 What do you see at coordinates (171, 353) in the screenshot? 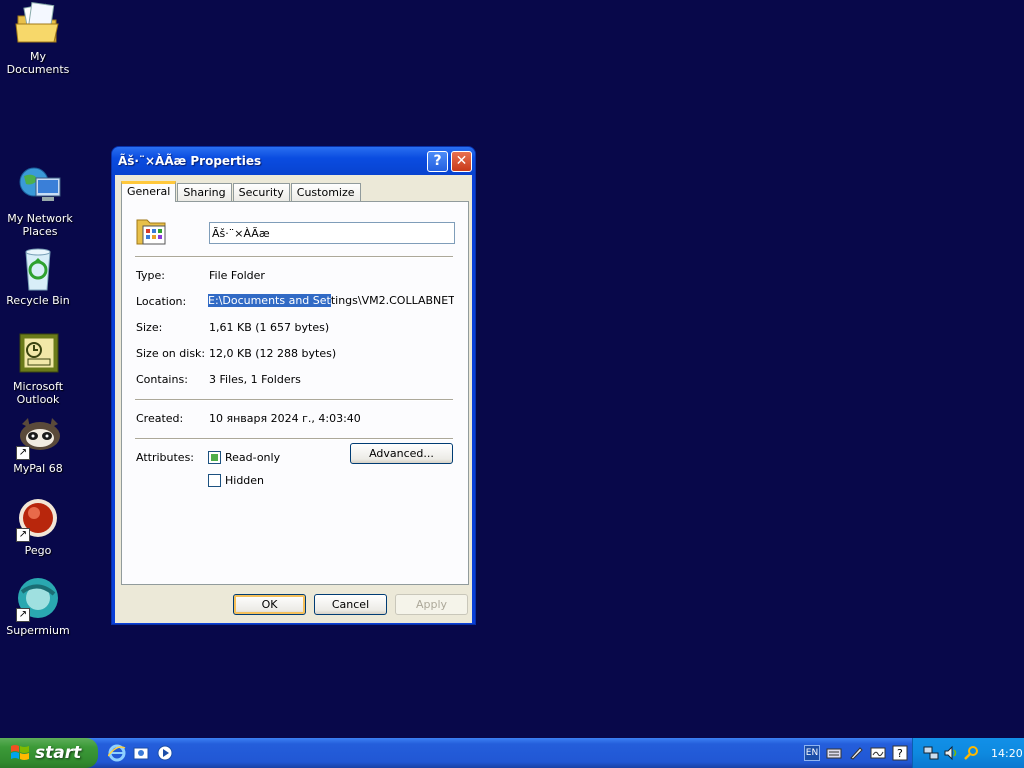
I see `size-on-disk-label: Size on disk:` at bounding box center [171, 353].